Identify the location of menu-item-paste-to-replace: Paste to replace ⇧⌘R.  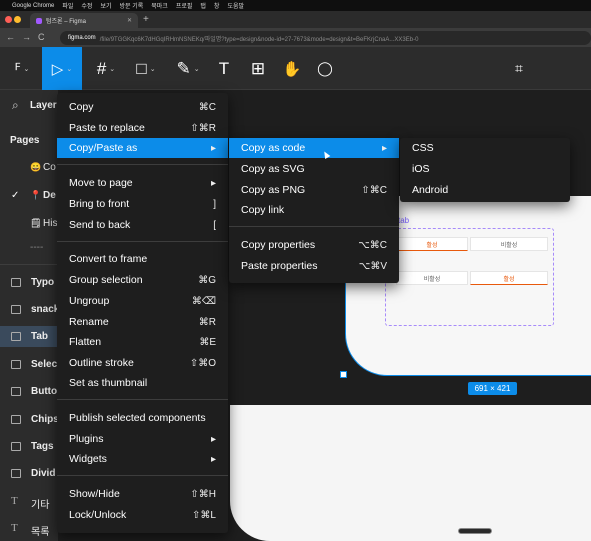
(142, 128).